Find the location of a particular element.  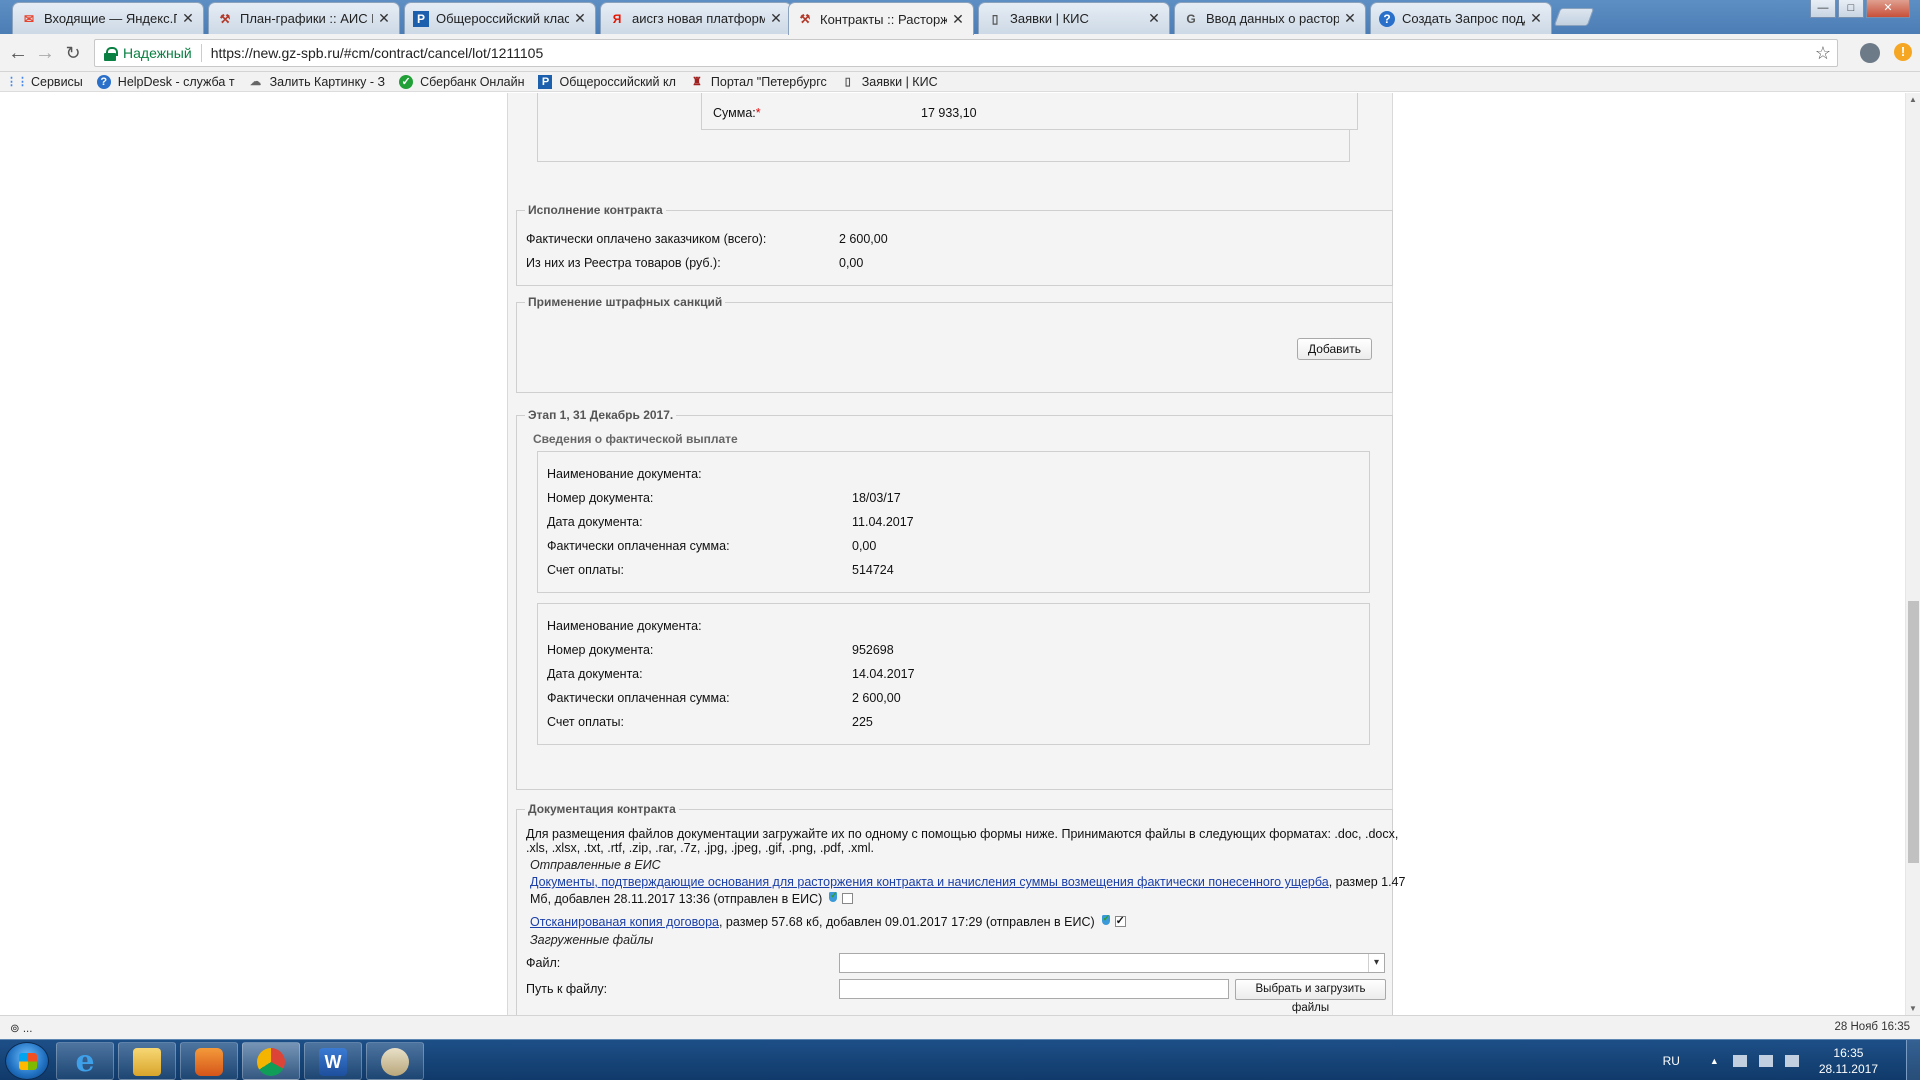

tab-plan-graphs: ⚒ План-графики :: АИС ГЗ ✕ is located at coordinates (304, 18).